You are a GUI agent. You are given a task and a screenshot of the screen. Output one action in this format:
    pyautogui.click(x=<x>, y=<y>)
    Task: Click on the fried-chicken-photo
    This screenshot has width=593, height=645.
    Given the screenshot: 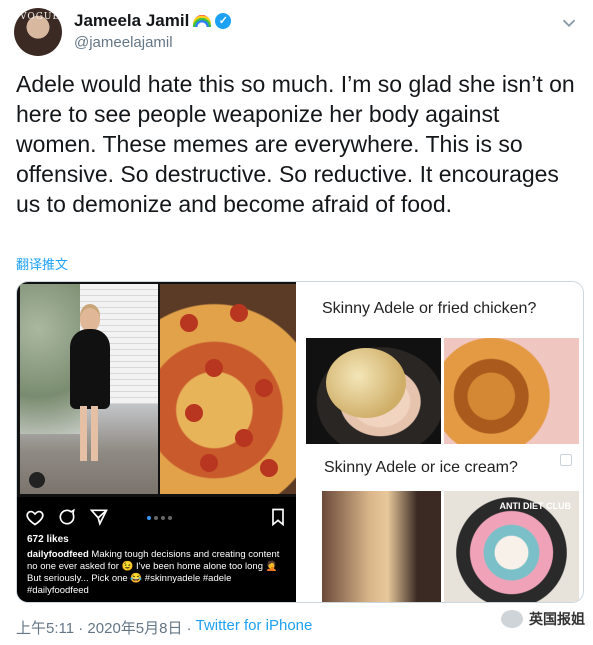 What is the action you would take?
    pyautogui.click(x=511, y=391)
    